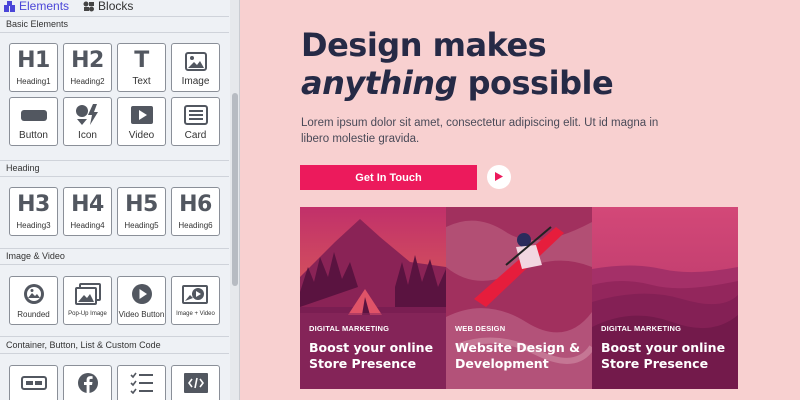  I want to click on tile-label: Image + Video, so click(195, 314).